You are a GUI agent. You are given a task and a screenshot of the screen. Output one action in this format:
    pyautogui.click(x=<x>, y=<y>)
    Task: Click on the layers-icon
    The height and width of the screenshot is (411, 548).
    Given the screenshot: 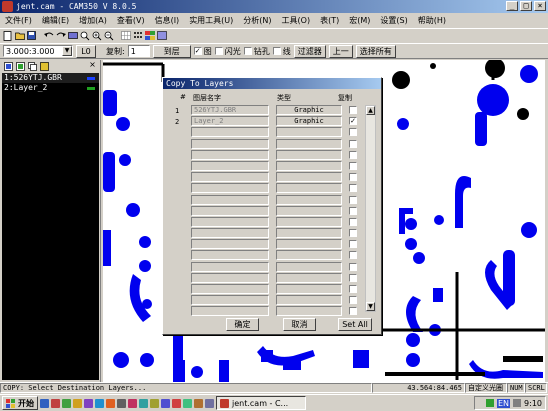 What is the action you would take?
    pyautogui.click(x=149, y=35)
    